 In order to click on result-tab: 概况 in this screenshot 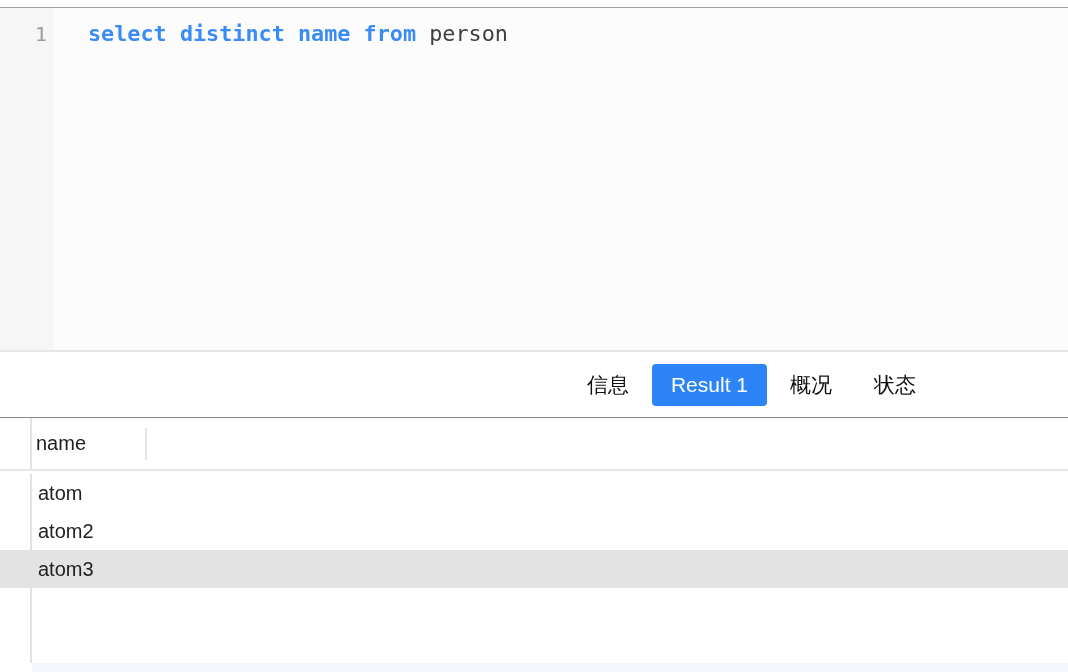, I will do `click(811, 384)`.